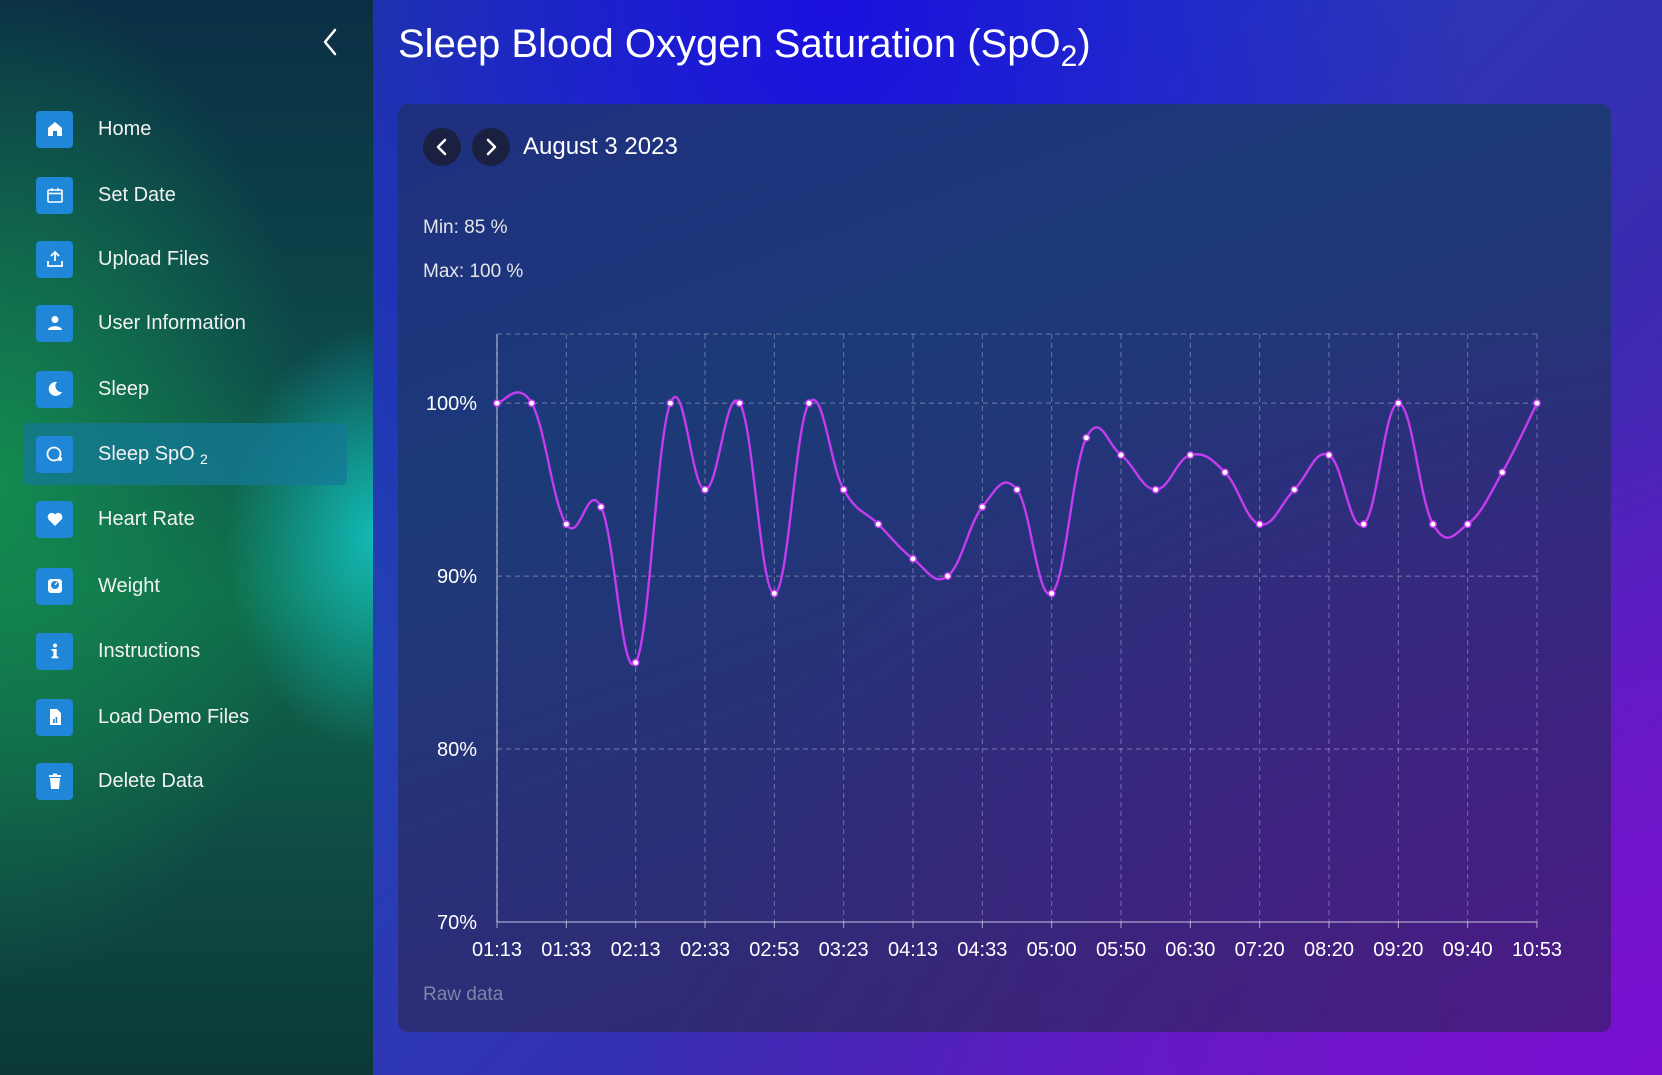  What do you see at coordinates (54, 519) in the screenshot?
I see `heart-icon` at bounding box center [54, 519].